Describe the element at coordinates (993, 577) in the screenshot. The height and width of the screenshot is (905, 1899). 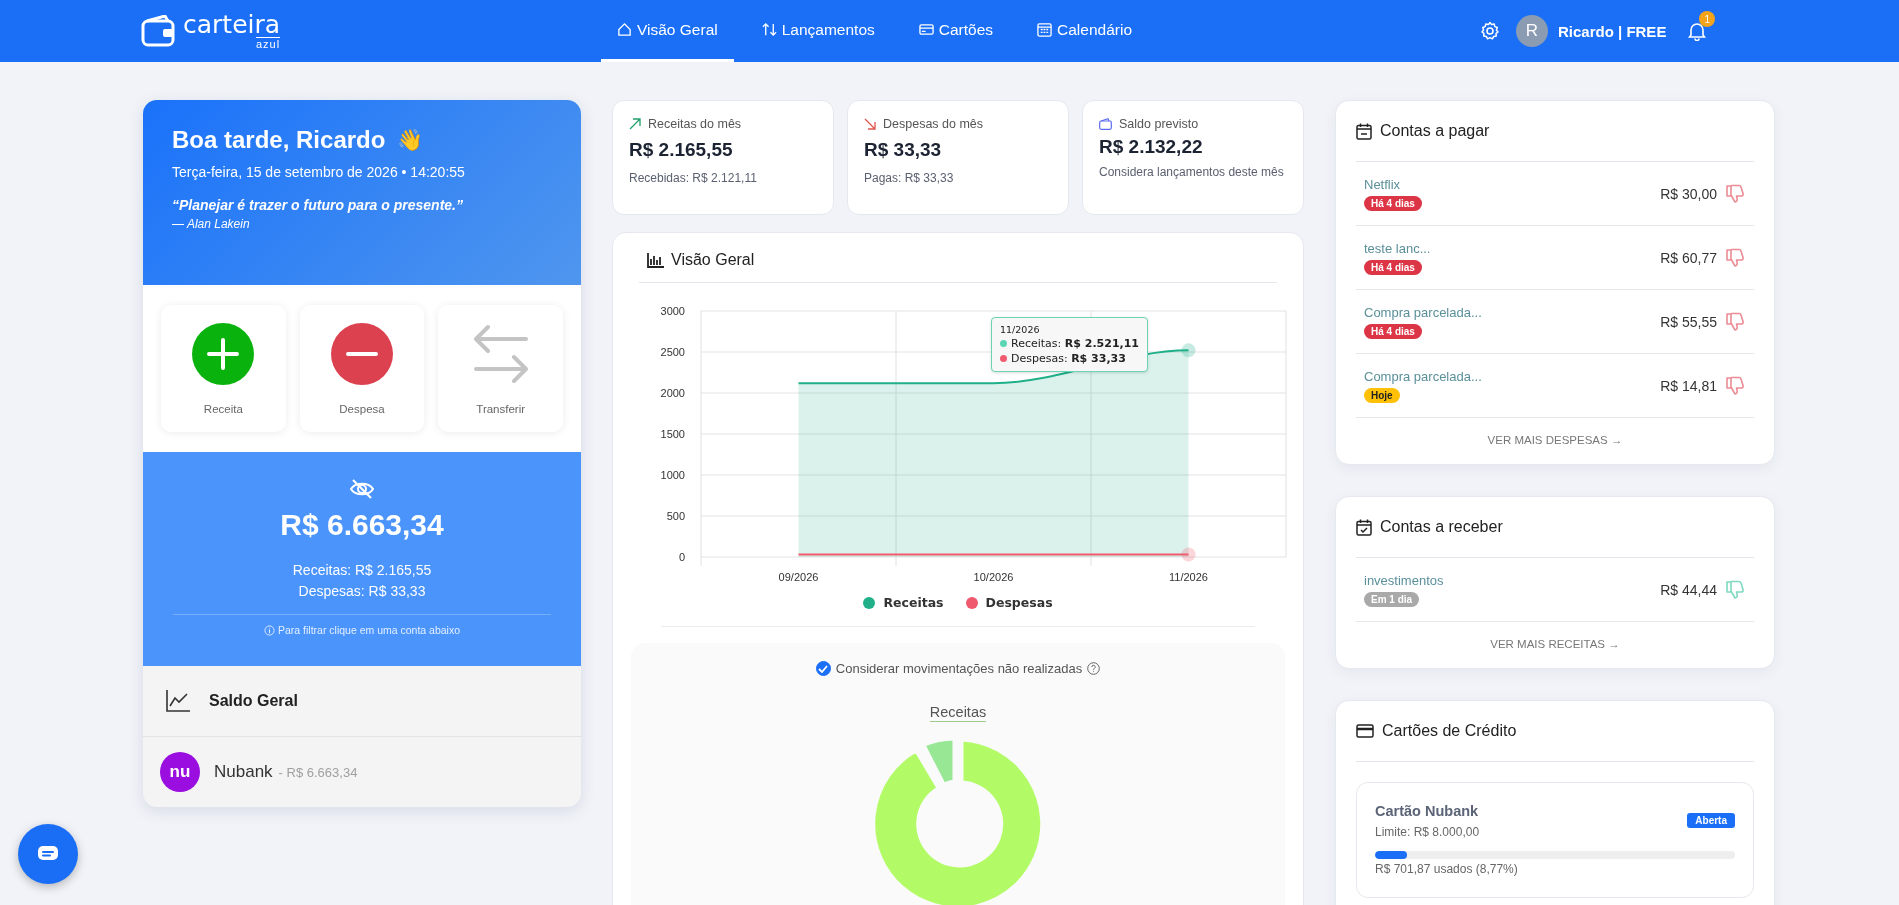
I see `x-axis-label: 10/2026` at that location.